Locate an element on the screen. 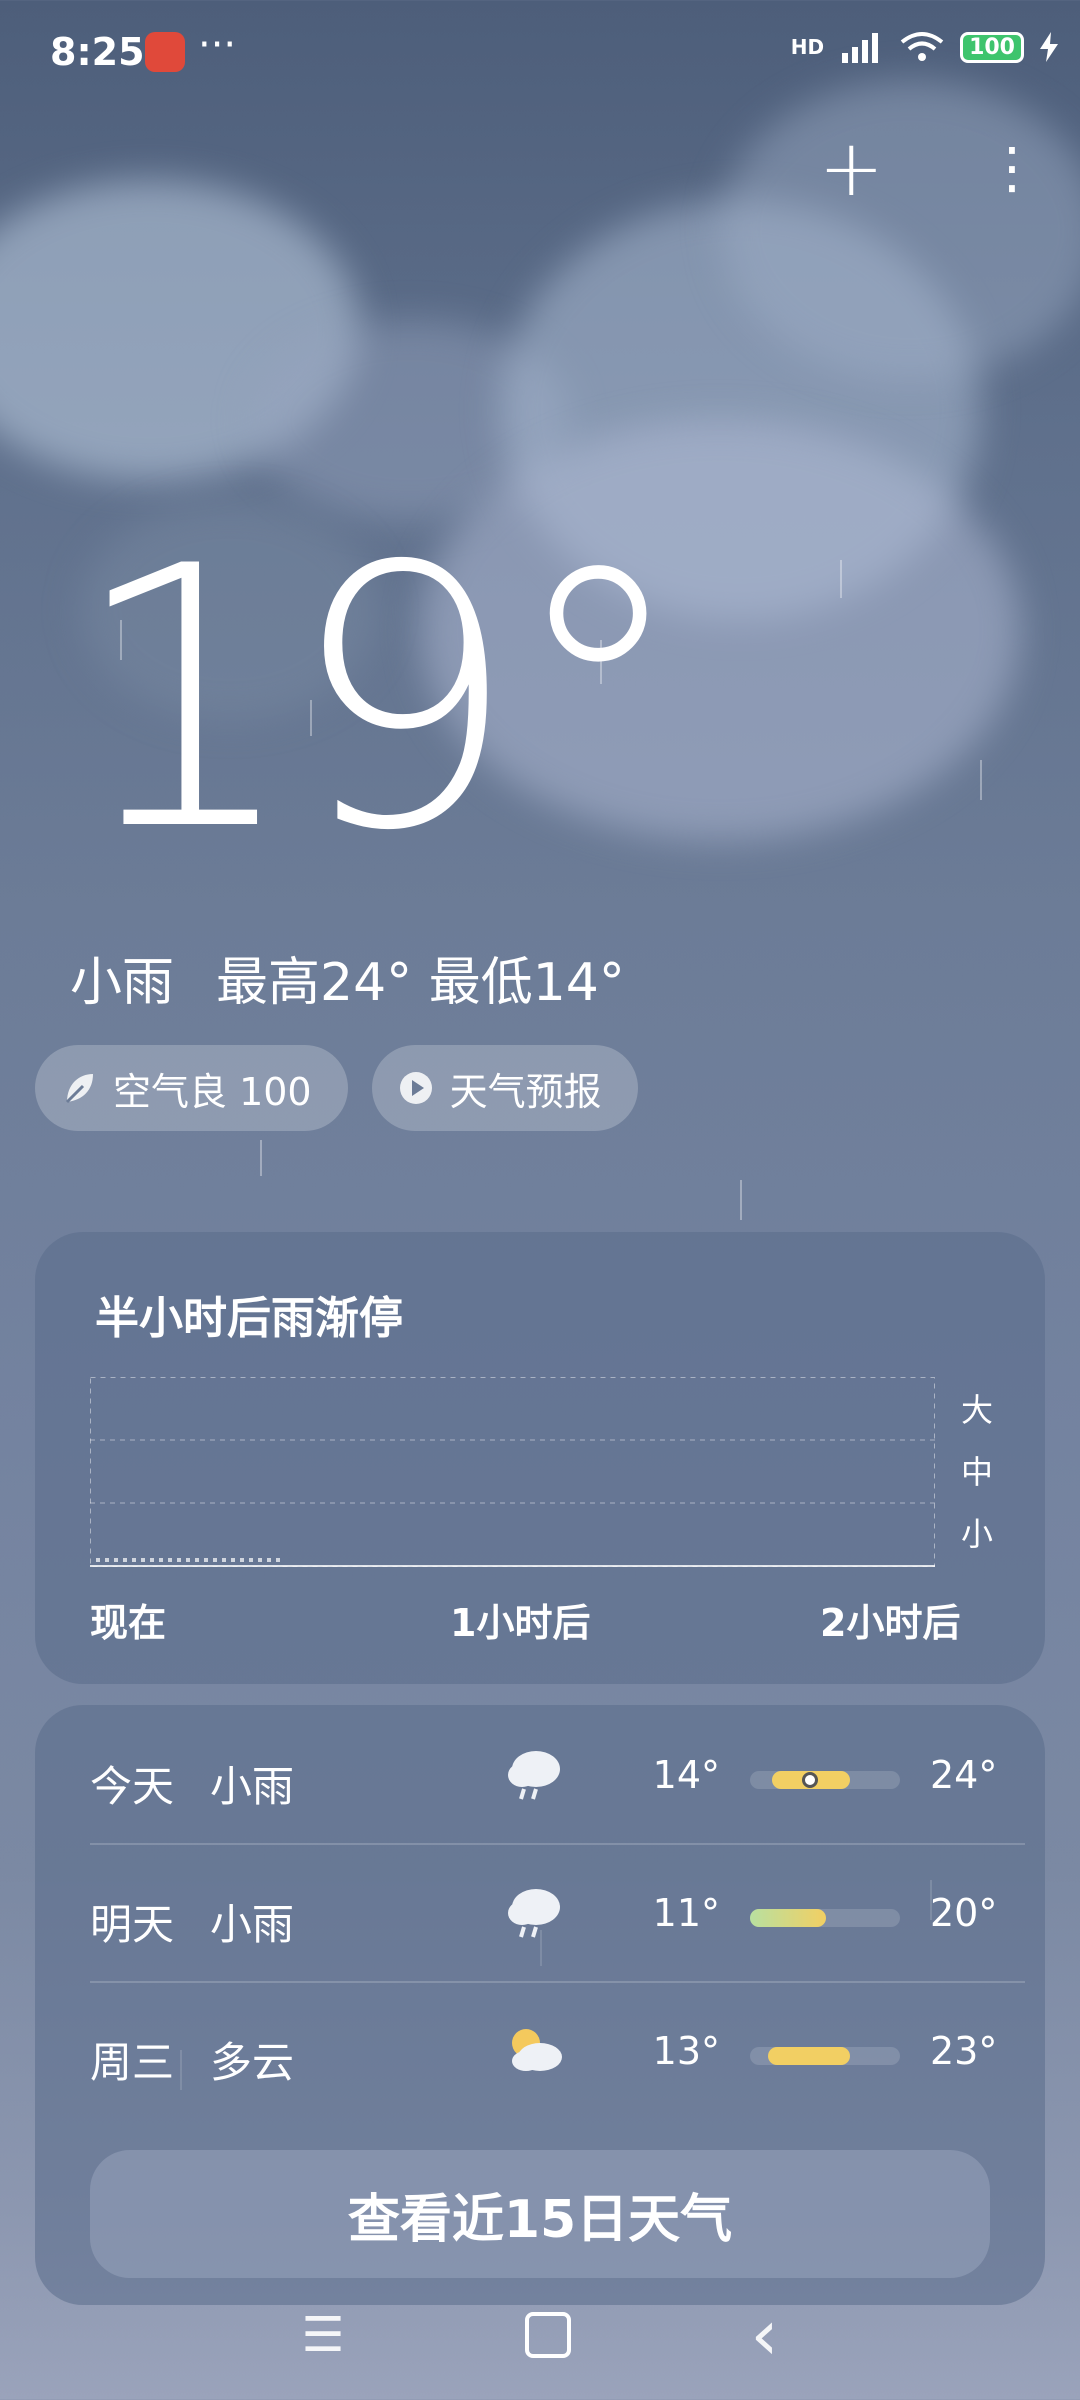 This screenshot has height=2400, width=1080. current-condition: 小雨 is located at coordinates (122, 983).